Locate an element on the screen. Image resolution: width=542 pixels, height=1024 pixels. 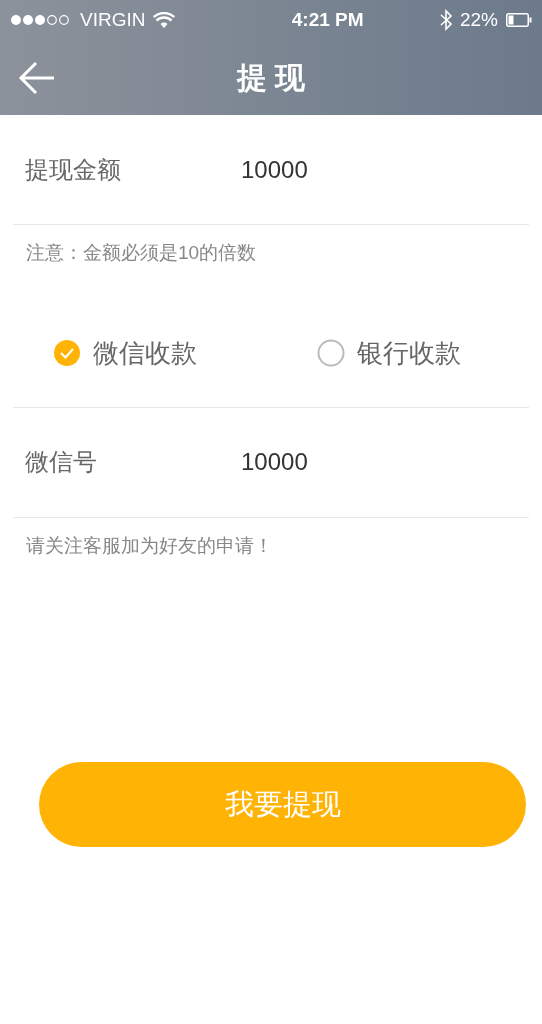
carrier-name: VIRGIN is located at coordinates (113, 19).